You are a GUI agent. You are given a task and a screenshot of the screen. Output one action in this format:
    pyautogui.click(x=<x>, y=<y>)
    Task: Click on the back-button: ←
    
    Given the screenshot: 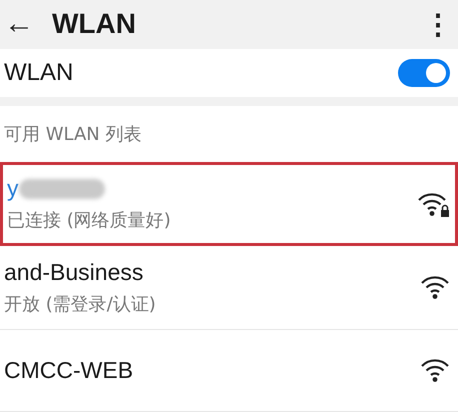 What is the action you would take?
    pyautogui.click(x=19, y=24)
    